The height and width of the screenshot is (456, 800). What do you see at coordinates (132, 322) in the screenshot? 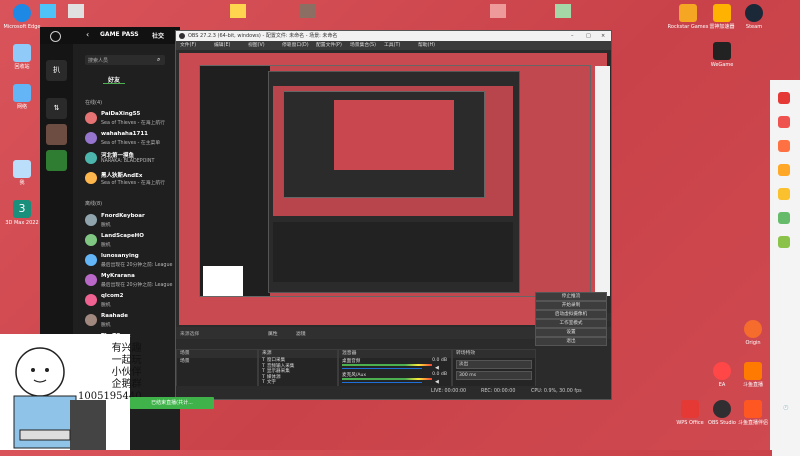
I see `friend-row: Raahade 脱机` at bounding box center [132, 322].